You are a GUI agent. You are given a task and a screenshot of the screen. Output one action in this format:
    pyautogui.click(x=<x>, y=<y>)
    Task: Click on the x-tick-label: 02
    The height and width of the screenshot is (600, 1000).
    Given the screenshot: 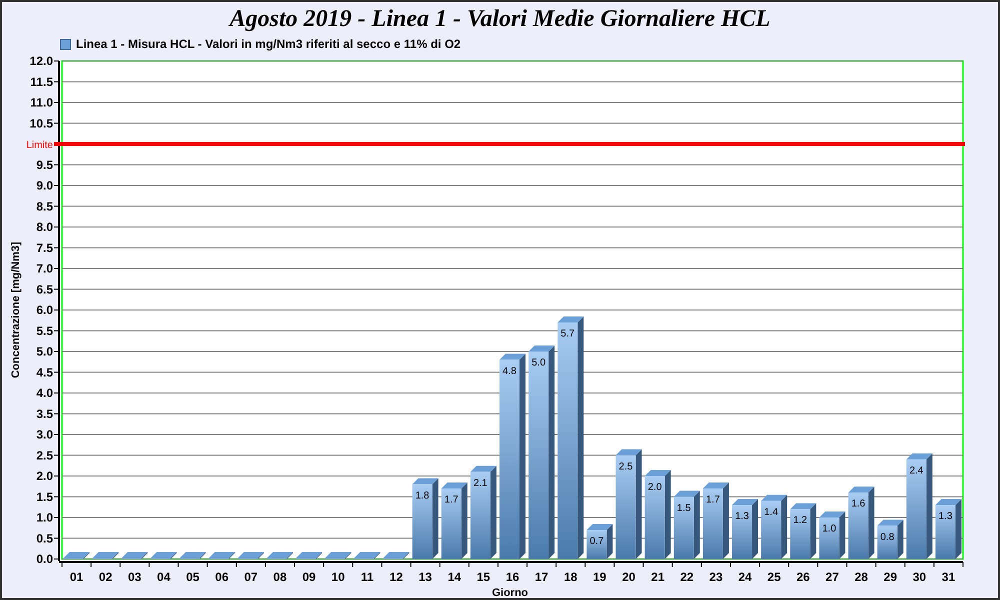 What is the action you would take?
    pyautogui.click(x=105, y=577)
    